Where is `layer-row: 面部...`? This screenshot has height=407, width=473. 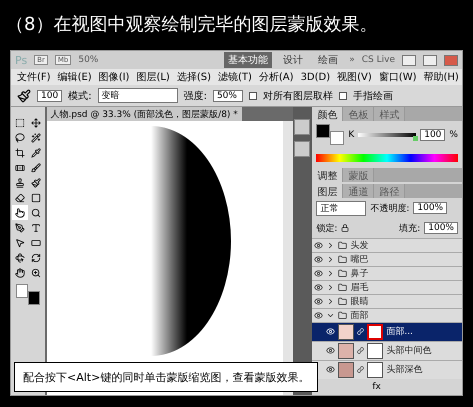 layer-row: 面部... is located at coordinates (387, 331).